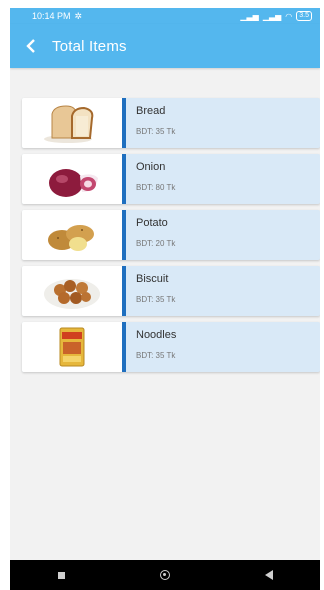  I want to click on list-item: Bread BDT: 35 Tk, so click(171, 123).